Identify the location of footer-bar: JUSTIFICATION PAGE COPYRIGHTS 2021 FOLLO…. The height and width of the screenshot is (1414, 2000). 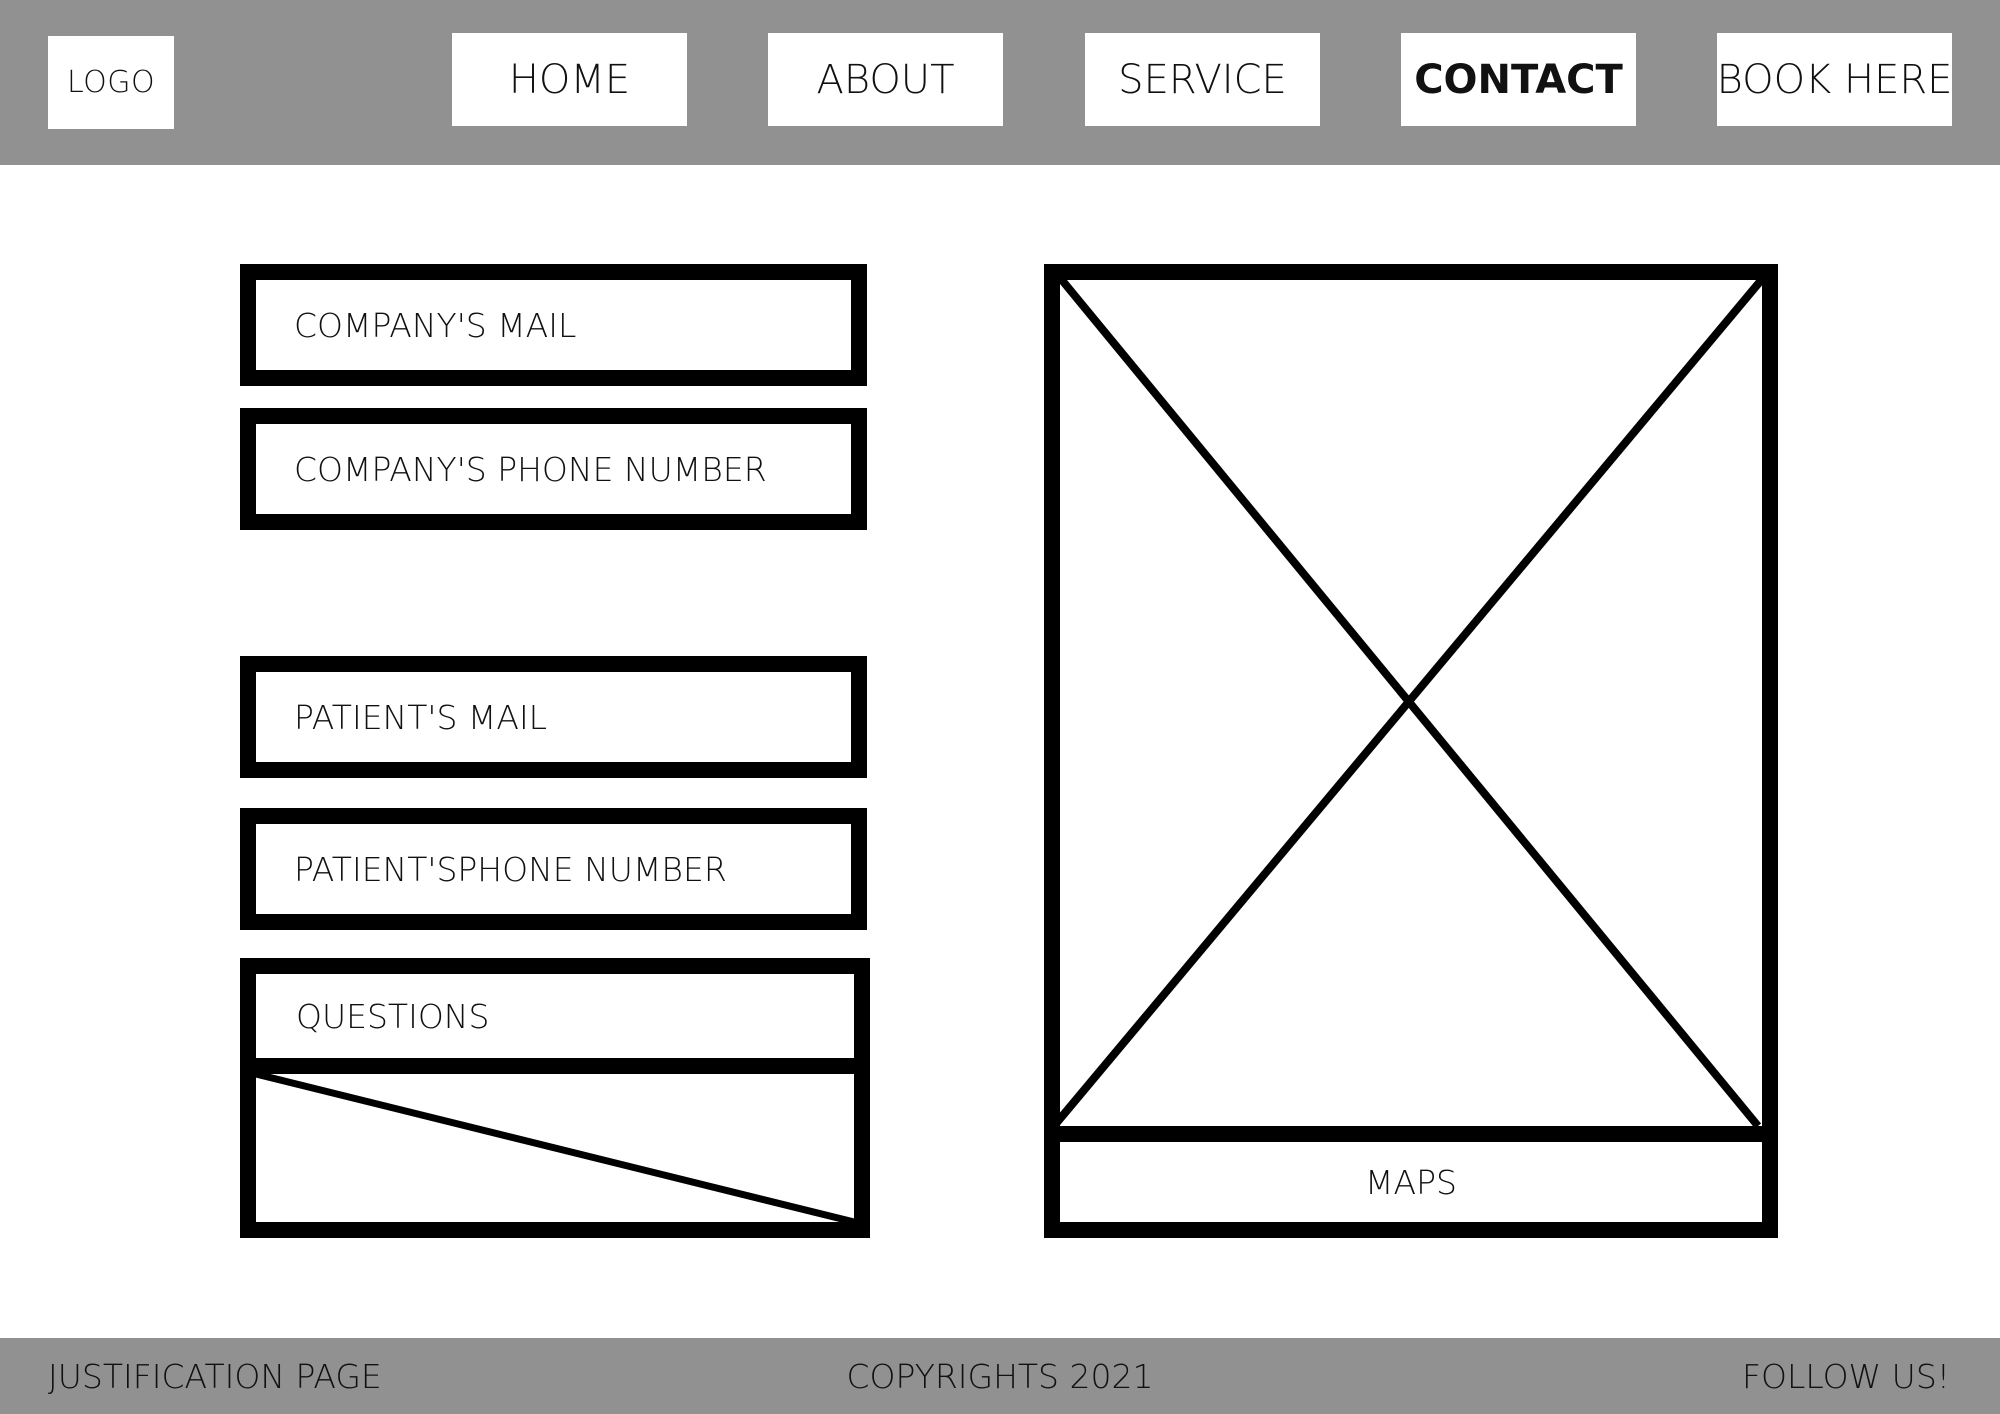
(1000, 1376).